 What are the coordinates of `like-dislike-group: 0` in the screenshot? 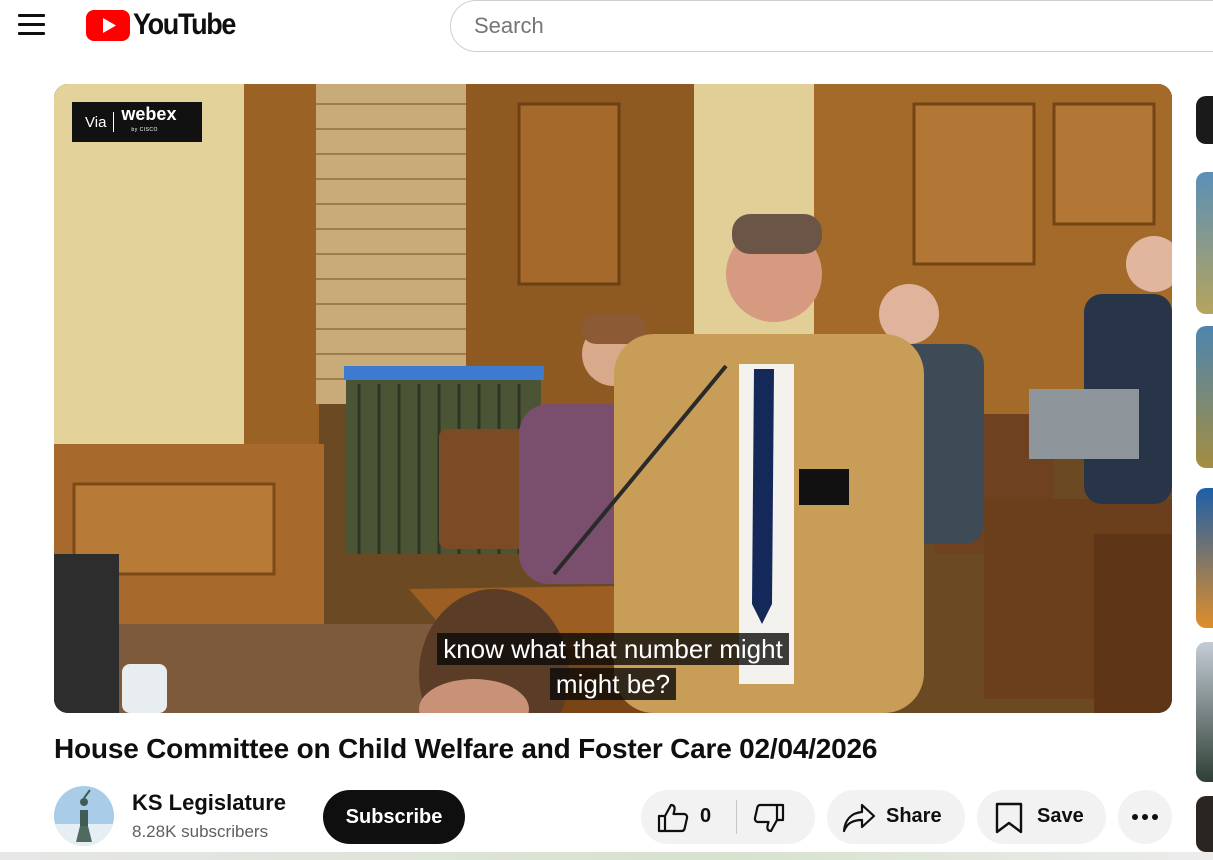 It's located at (728, 817).